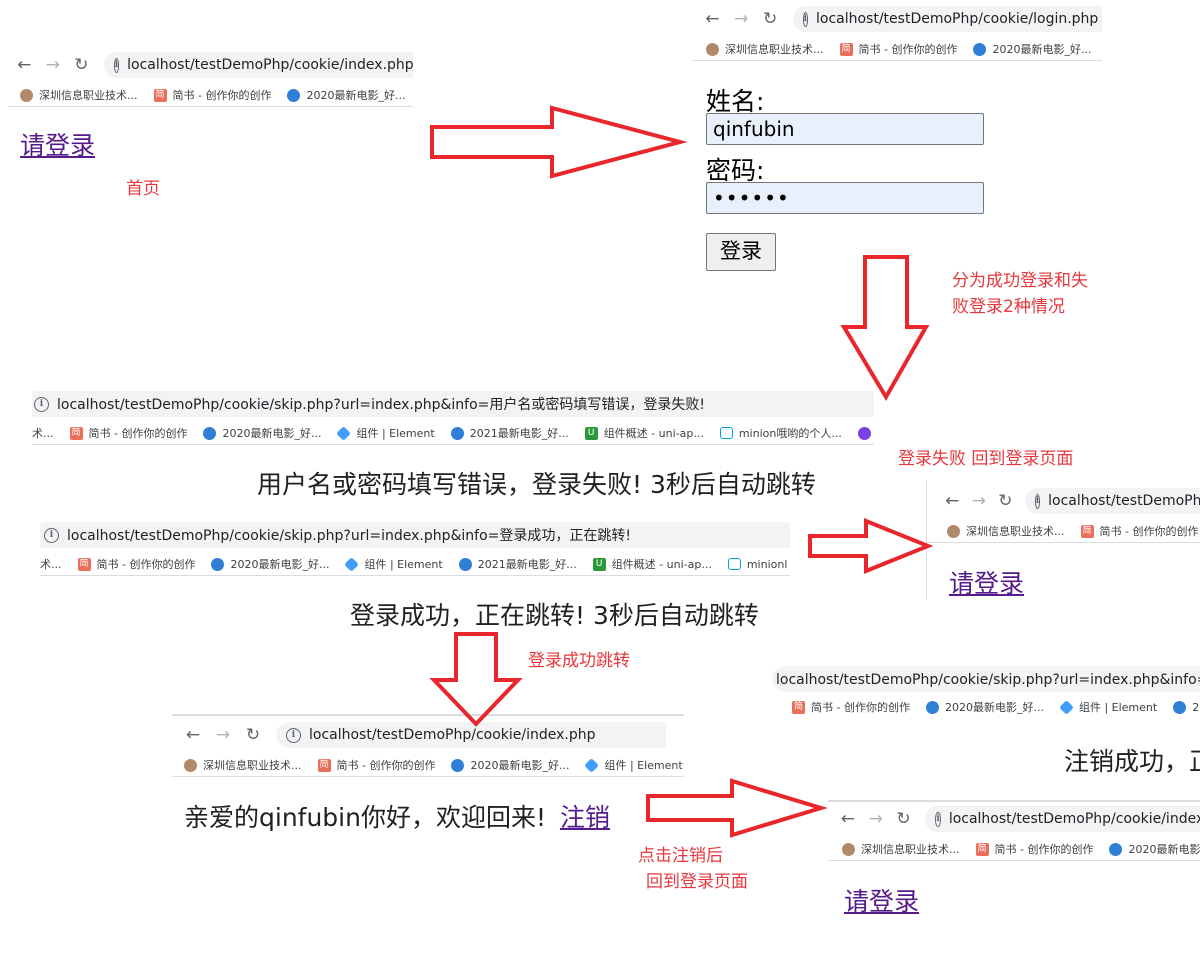  I want to click on bilibili-icon, so click(734, 564).